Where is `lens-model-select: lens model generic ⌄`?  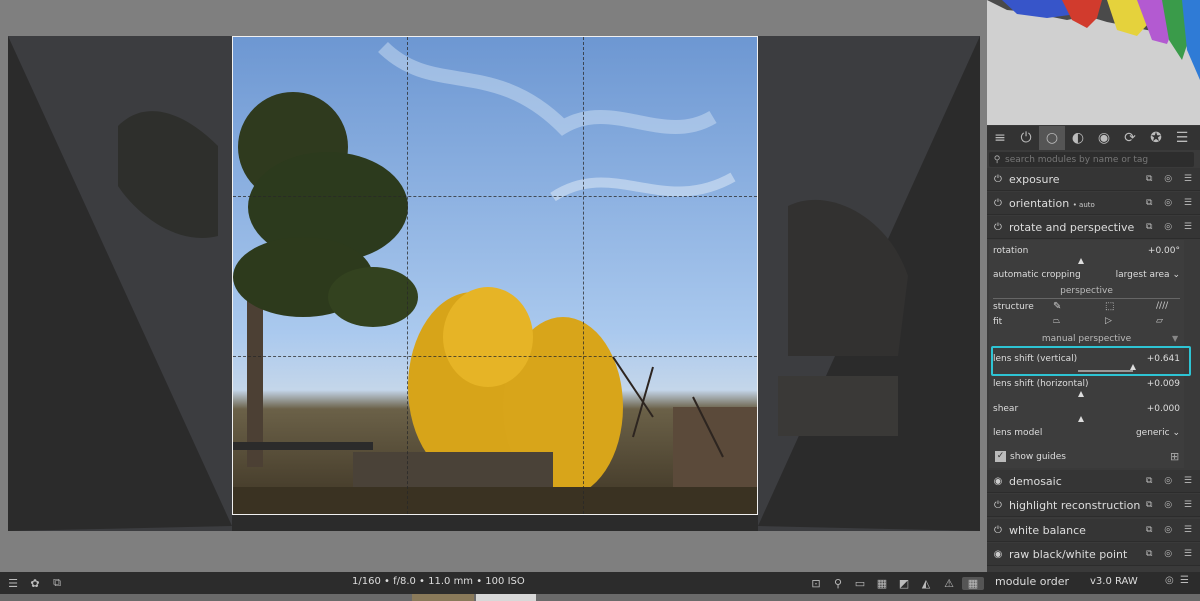
lens-model-select: lens model generic ⌄ is located at coordinates (1086, 433).